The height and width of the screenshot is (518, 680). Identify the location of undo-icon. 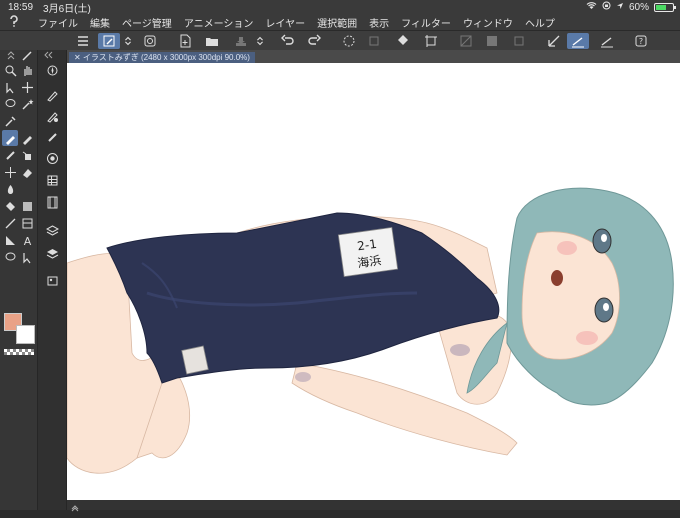
(288, 41).